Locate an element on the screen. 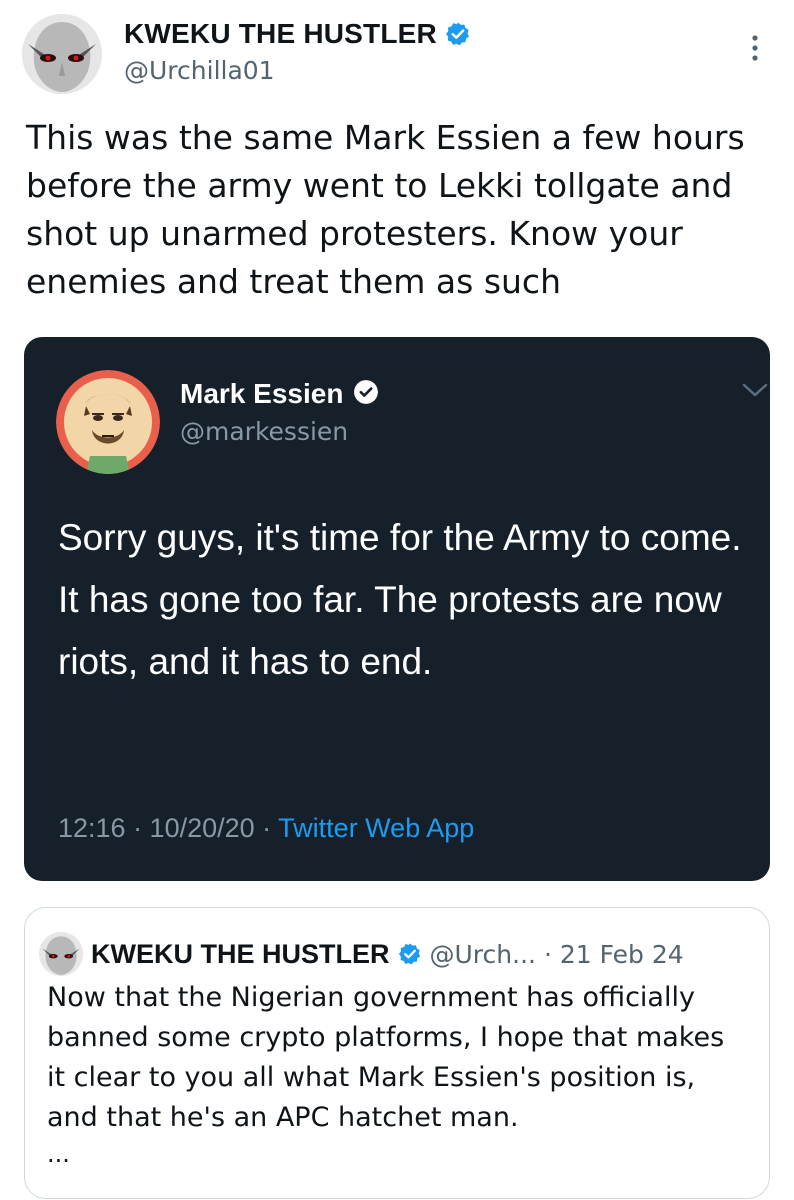 Image resolution: width=794 pixels, height=1200 pixels. embedded-avatar is located at coordinates (108, 422).